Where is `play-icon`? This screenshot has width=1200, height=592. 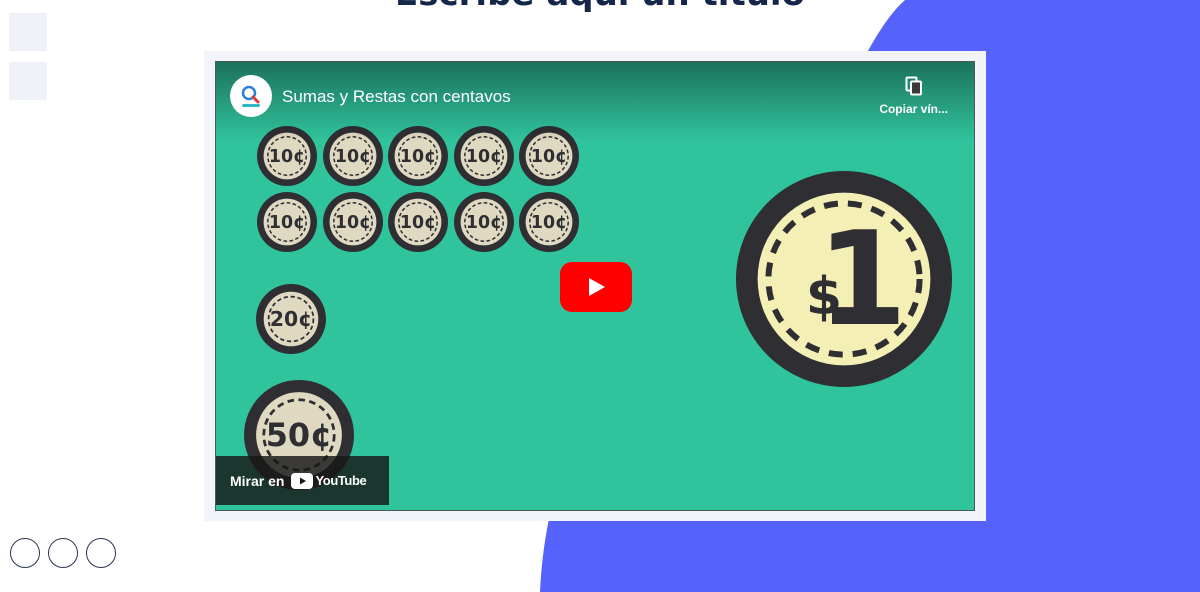 play-icon is located at coordinates (596, 287).